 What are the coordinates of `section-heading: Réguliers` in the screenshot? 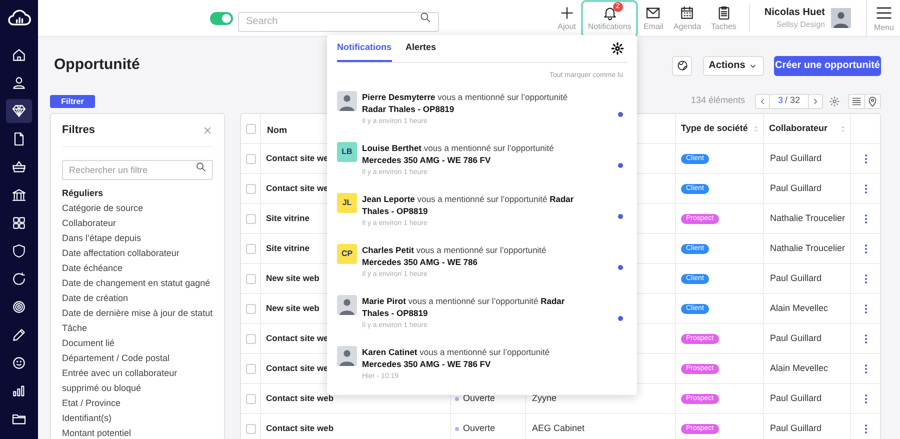 It's located at (83, 193).